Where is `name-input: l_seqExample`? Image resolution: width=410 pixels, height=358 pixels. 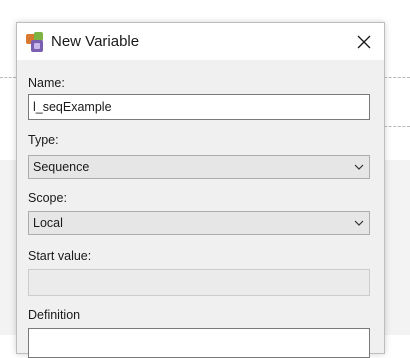 name-input: l_seqExample is located at coordinates (199, 107).